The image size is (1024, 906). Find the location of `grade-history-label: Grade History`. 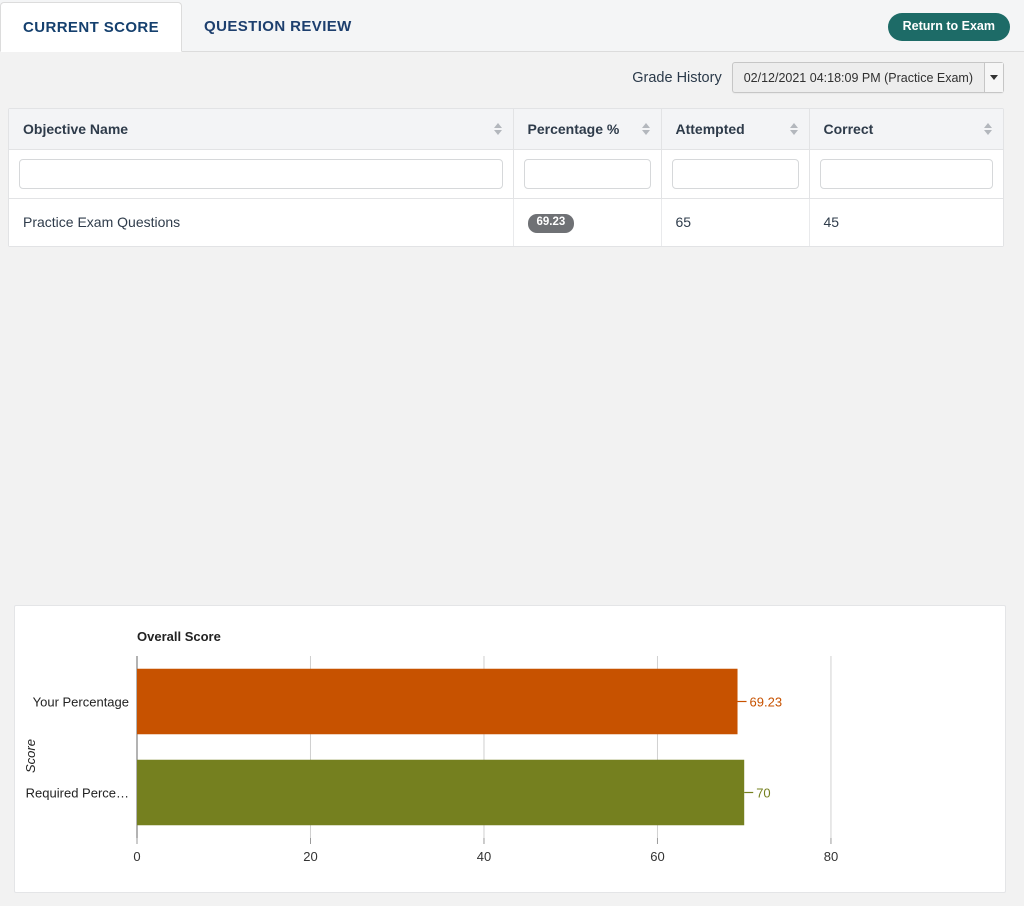

grade-history-label: Grade History is located at coordinates (677, 77).